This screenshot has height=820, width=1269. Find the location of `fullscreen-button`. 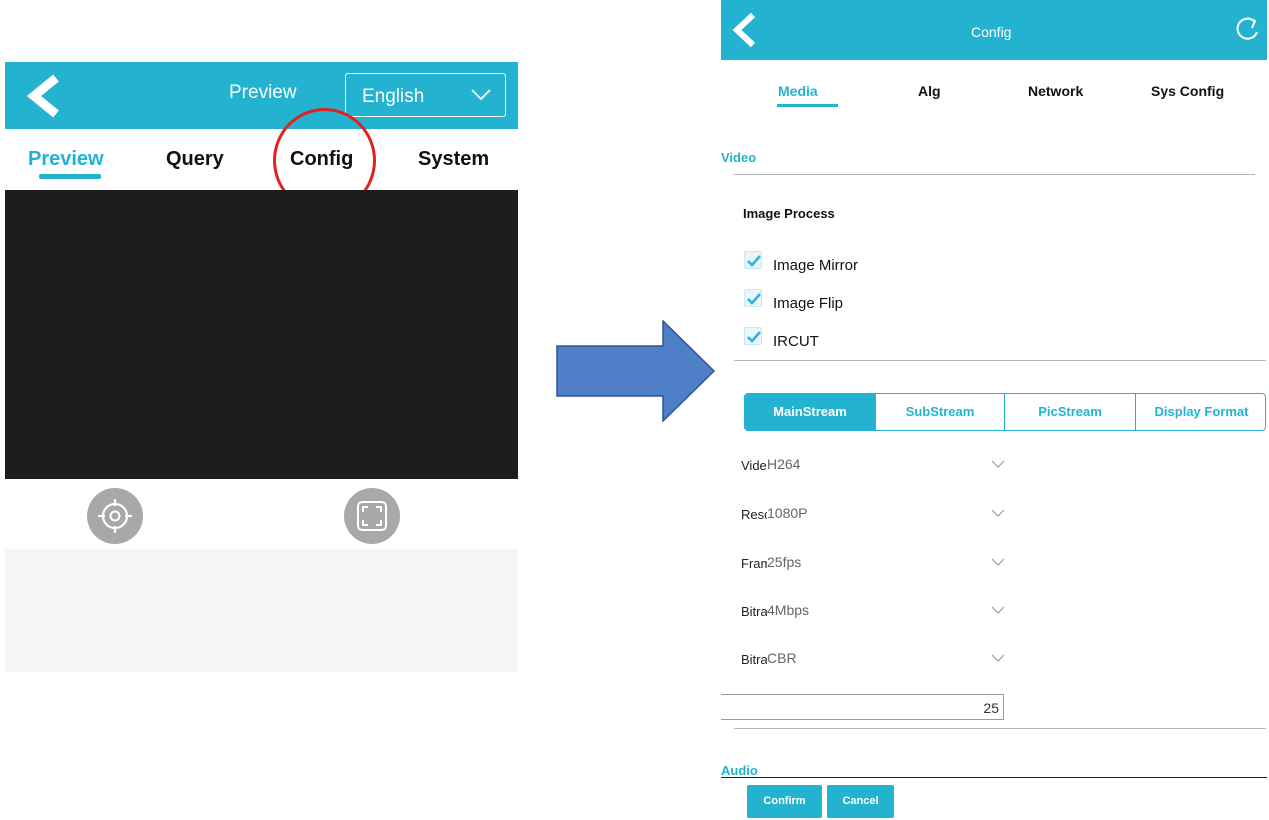

fullscreen-button is located at coordinates (372, 516).